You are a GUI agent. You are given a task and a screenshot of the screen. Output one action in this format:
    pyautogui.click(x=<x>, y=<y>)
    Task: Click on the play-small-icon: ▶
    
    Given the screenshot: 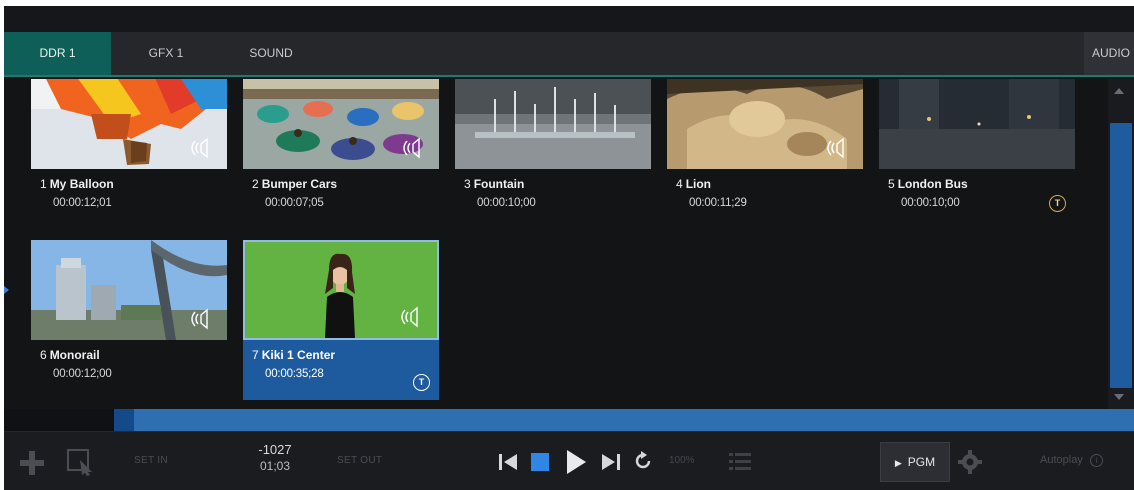 What is the action you would take?
    pyautogui.click(x=898, y=463)
    